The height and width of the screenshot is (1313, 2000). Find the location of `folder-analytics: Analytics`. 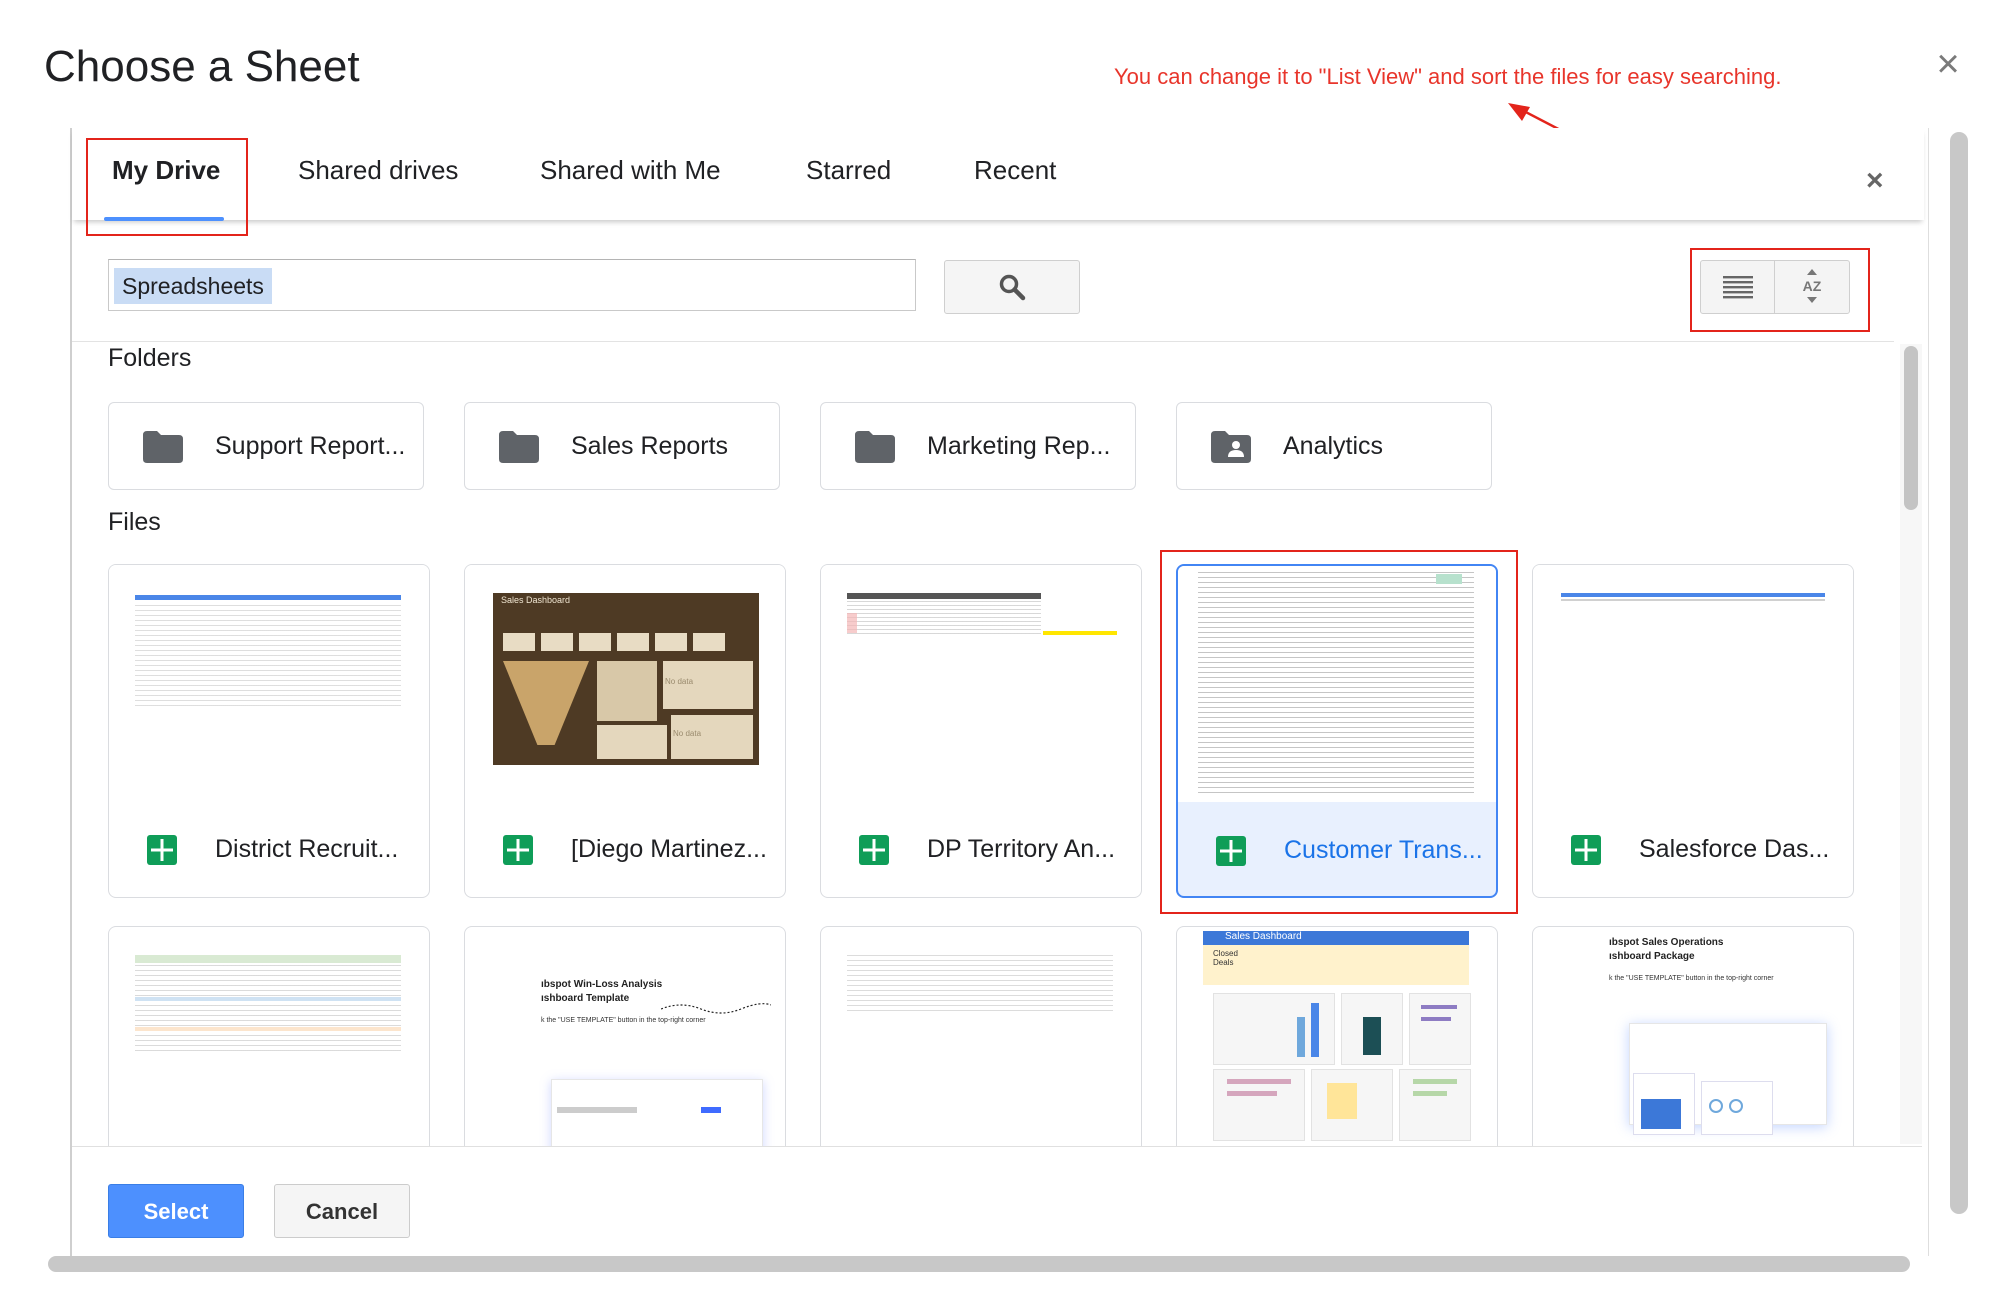

folder-analytics: Analytics is located at coordinates (1334, 446).